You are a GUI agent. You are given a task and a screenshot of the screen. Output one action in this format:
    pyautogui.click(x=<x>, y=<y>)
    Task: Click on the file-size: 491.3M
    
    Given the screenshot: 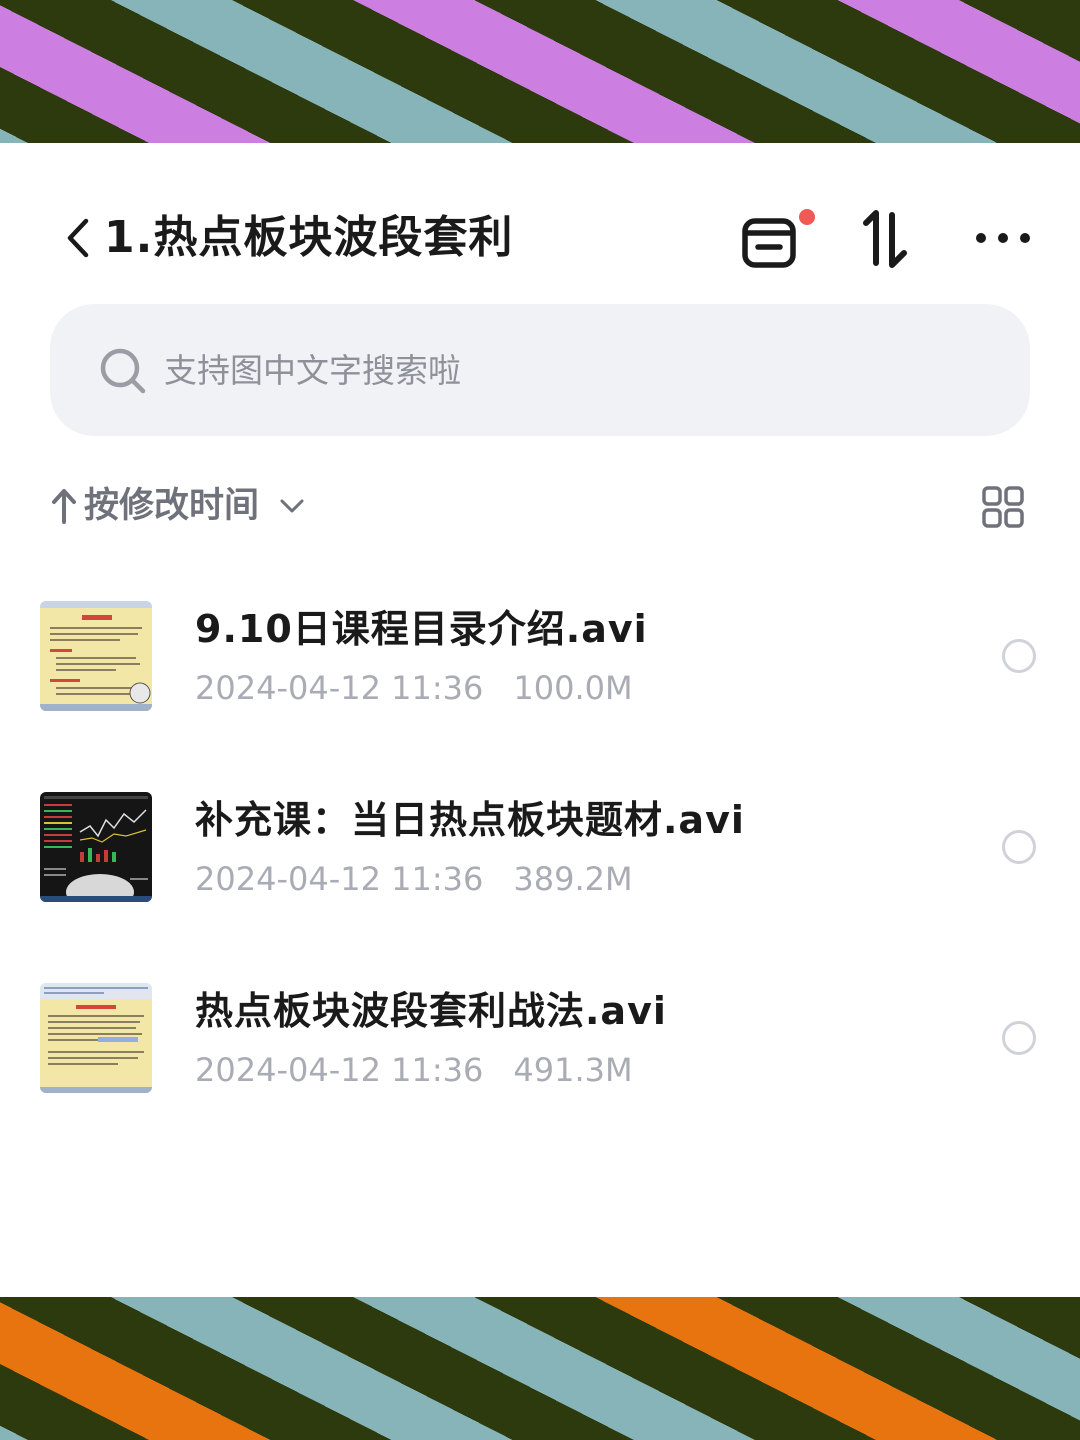 What is the action you would take?
    pyautogui.click(x=573, y=1070)
    